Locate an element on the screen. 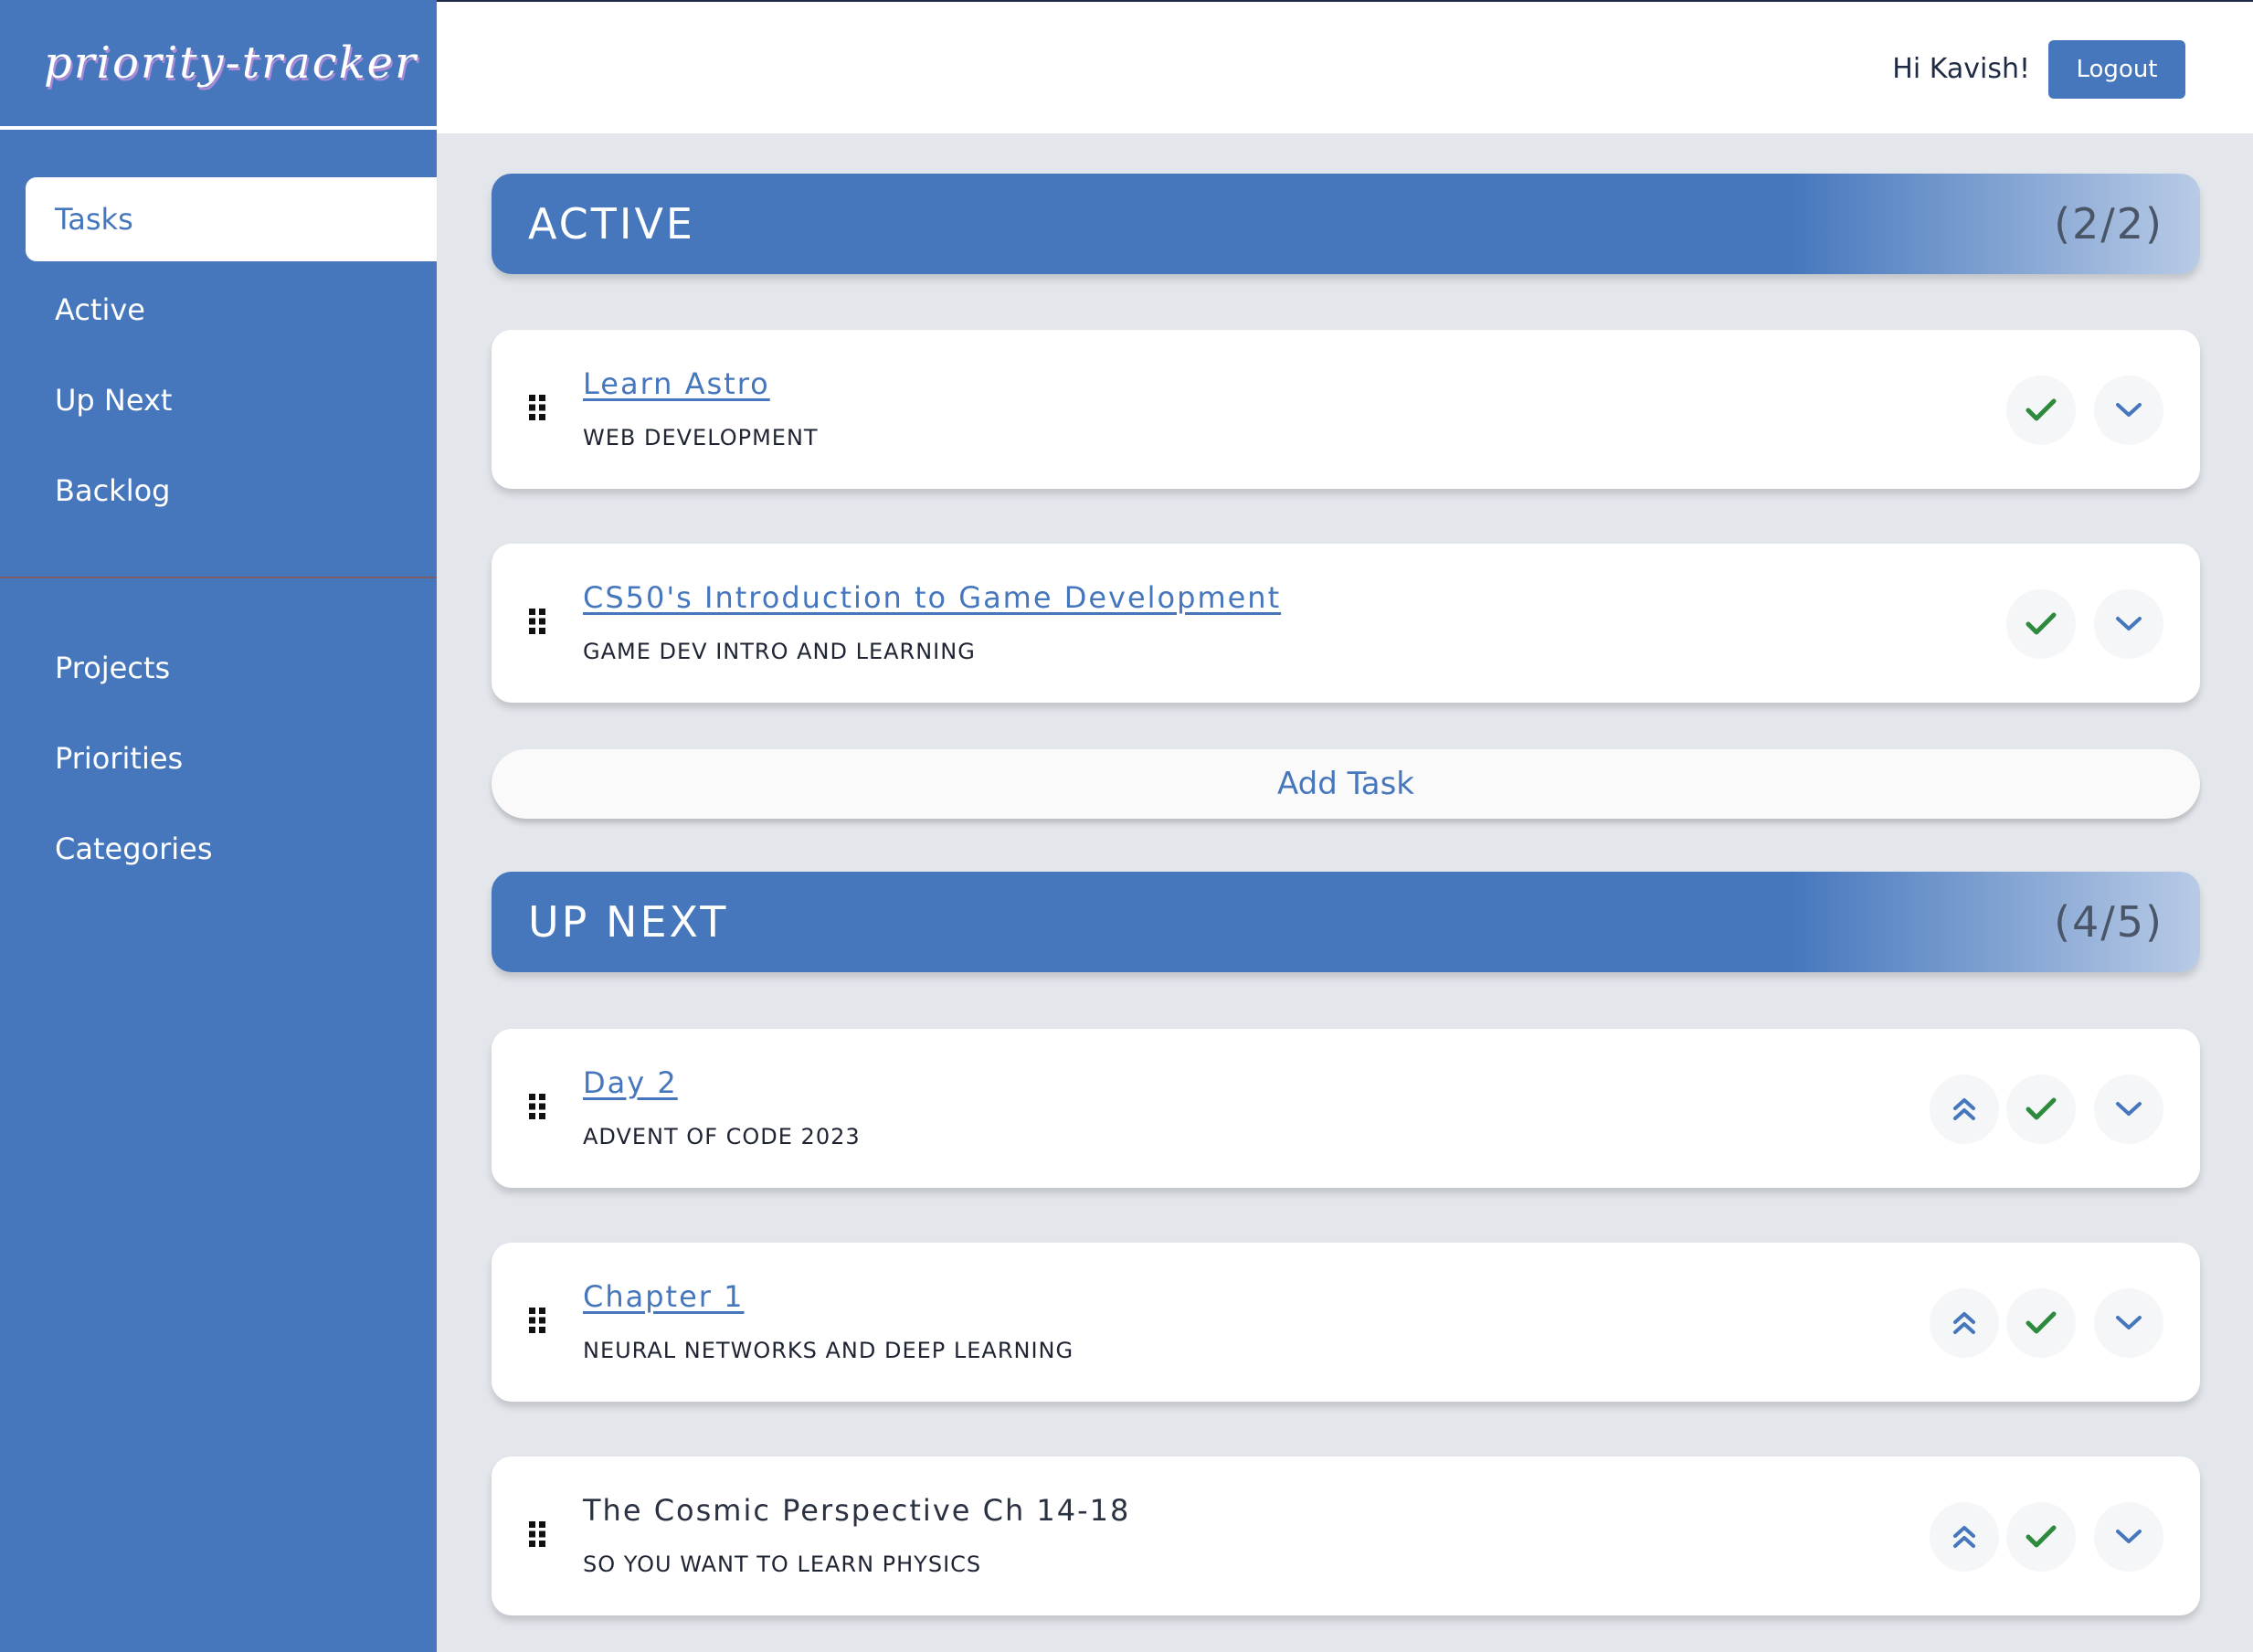 This screenshot has height=1652, width=2253. sidebar-item-priorities: Priorities is located at coordinates (232, 758).